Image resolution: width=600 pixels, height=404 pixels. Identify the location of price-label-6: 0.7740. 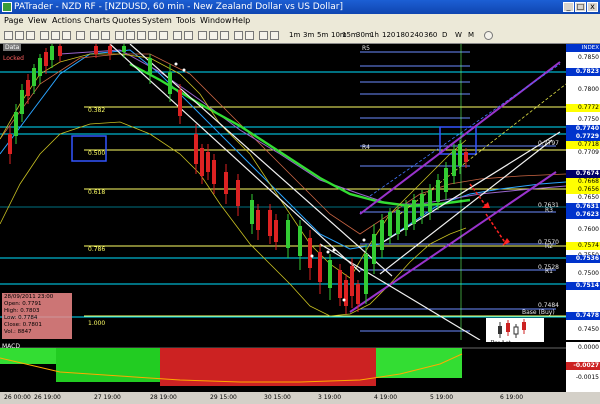
(583, 129).